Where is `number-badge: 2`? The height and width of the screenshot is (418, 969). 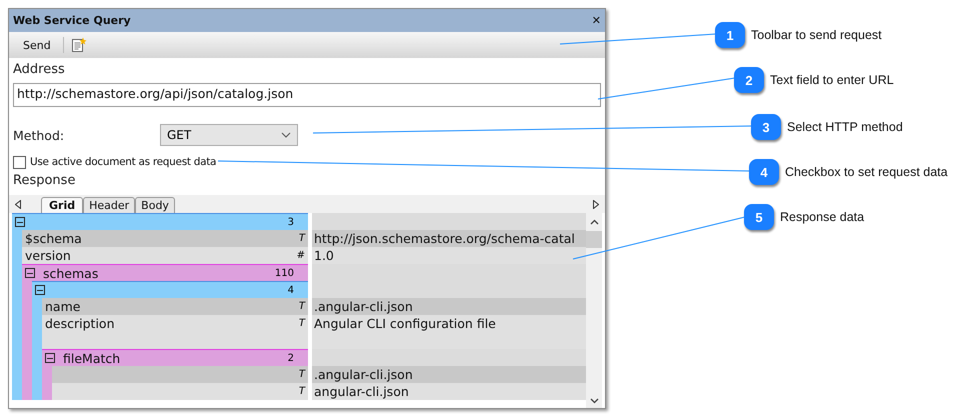
number-badge: 2 is located at coordinates (749, 80).